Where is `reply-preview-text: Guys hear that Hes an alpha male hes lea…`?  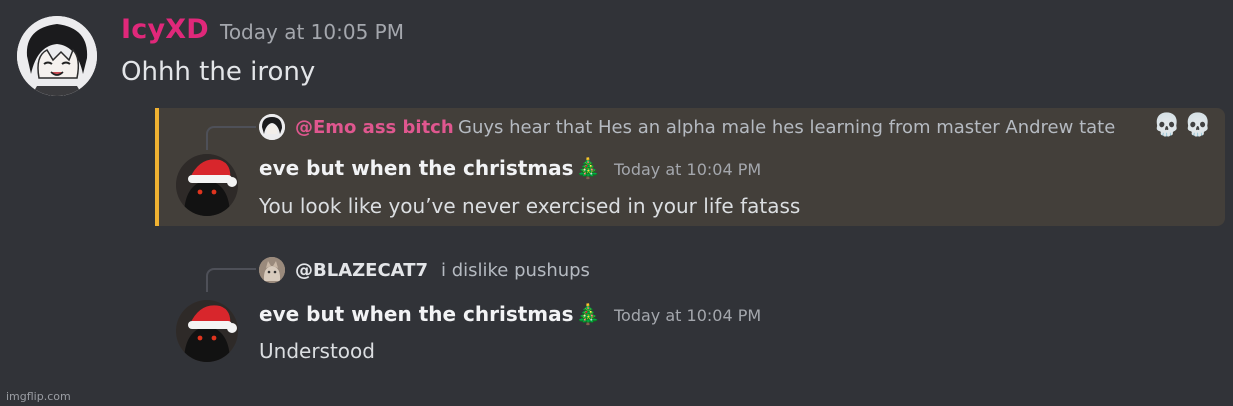 reply-preview-text: Guys hear that Hes an alpha male hes lea… is located at coordinates (786, 127).